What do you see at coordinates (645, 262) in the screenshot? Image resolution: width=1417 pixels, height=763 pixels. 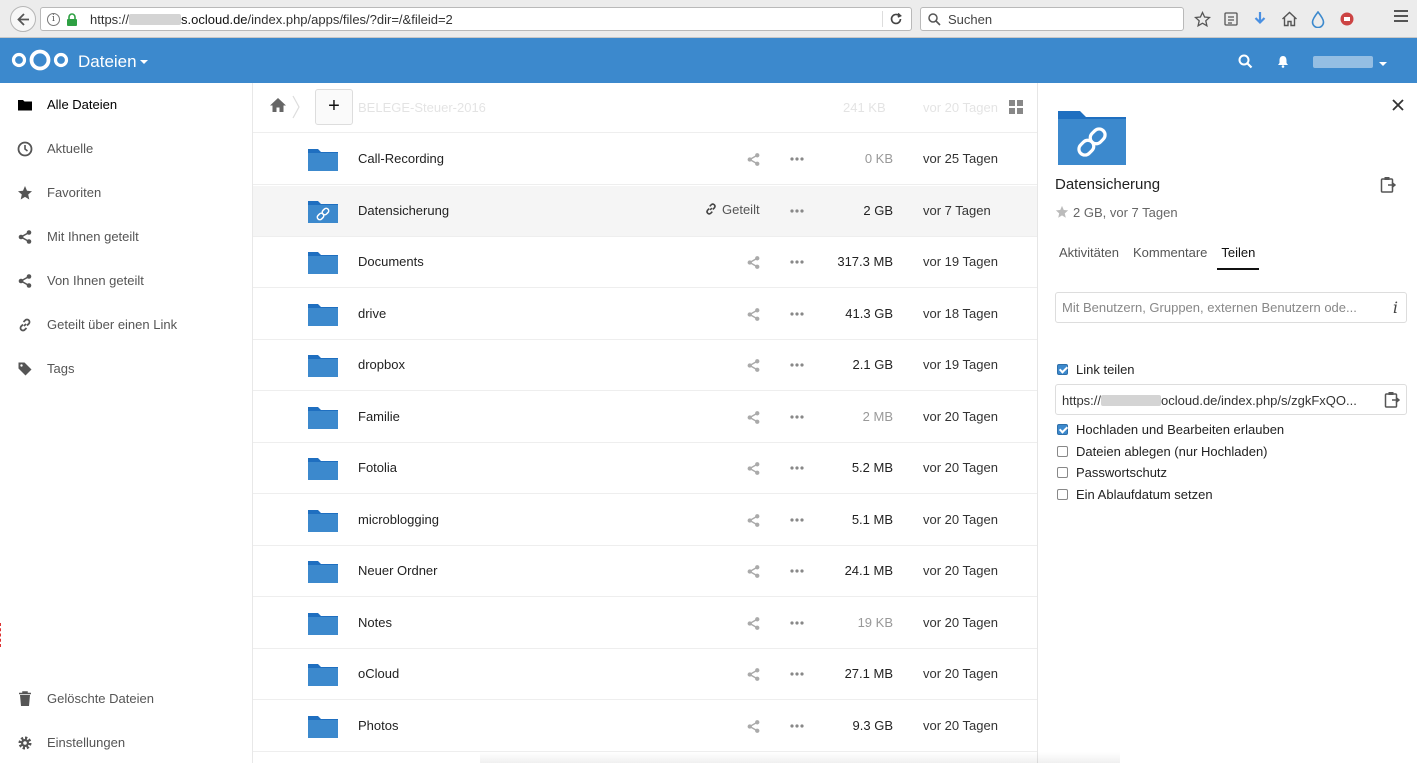 I see `file-row: Documents 317.3 MB vor 19 Tagen` at bounding box center [645, 262].